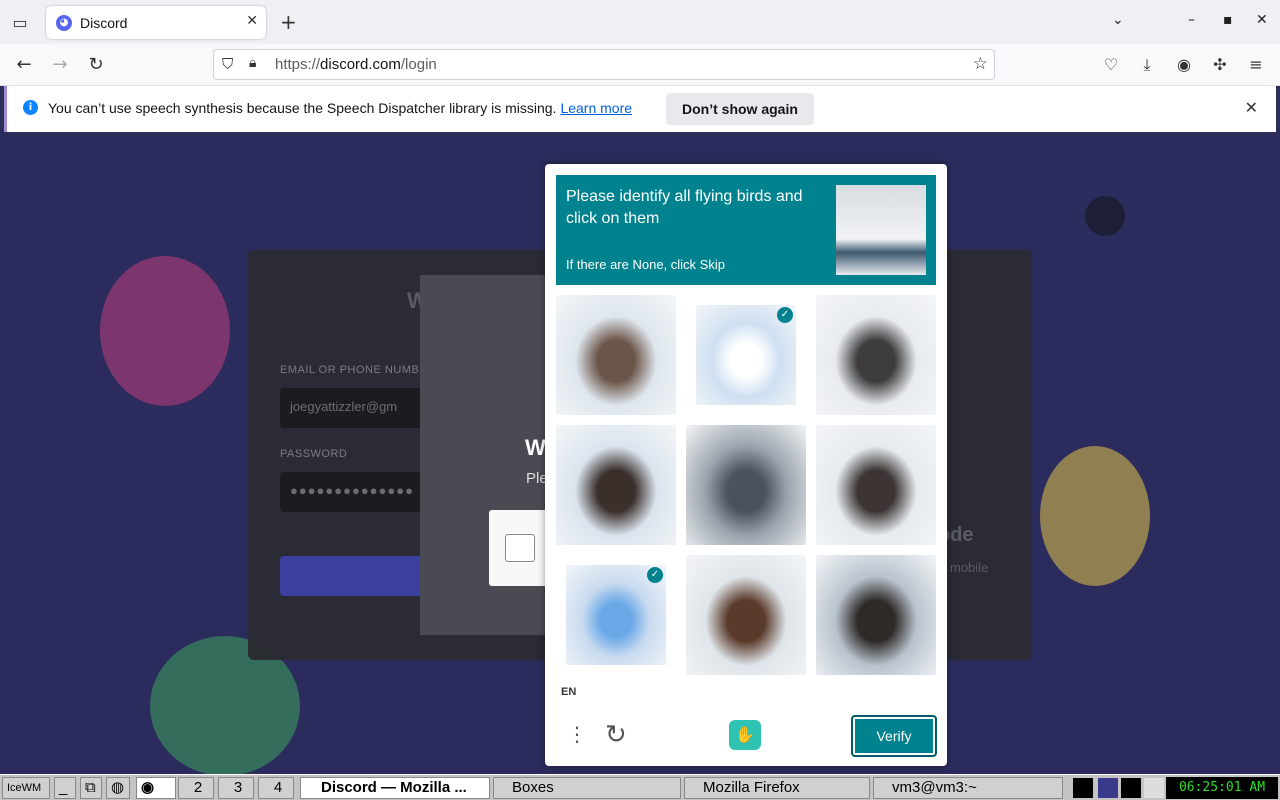 The image size is (1280, 800). Describe the element at coordinates (298, 64) in the screenshot. I see `url-prefix: https://` at that location.